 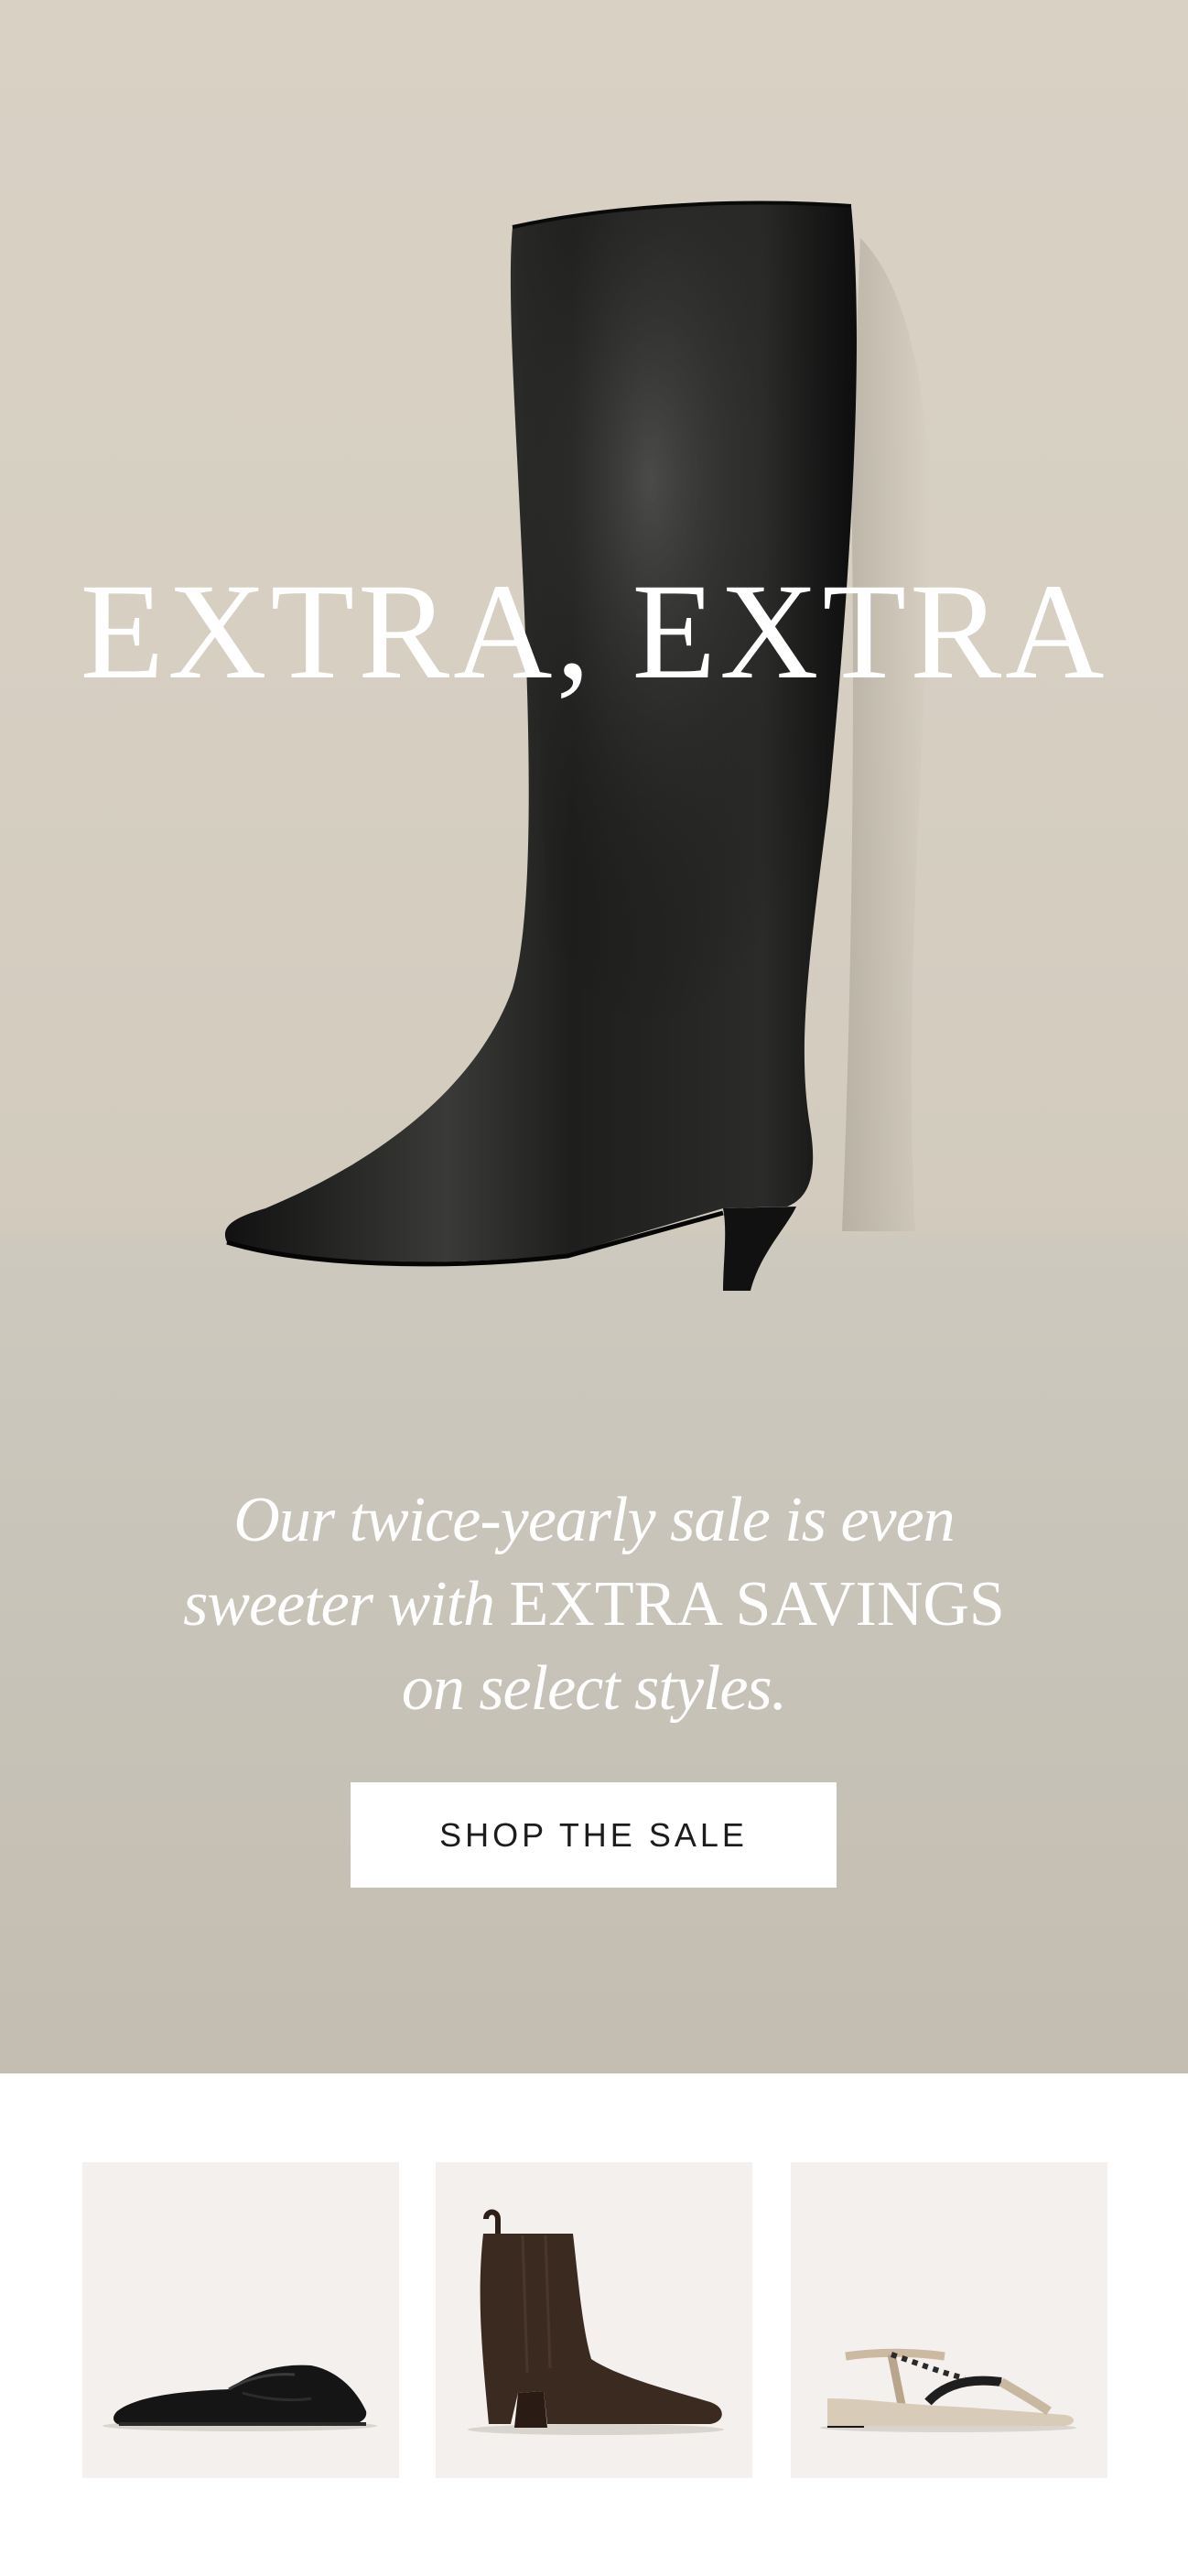 What do you see at coordinates (594, 632) in the screenshot?
I see `hero-headline: EXTRA, EXTRA` at bounding box center [594, 632].